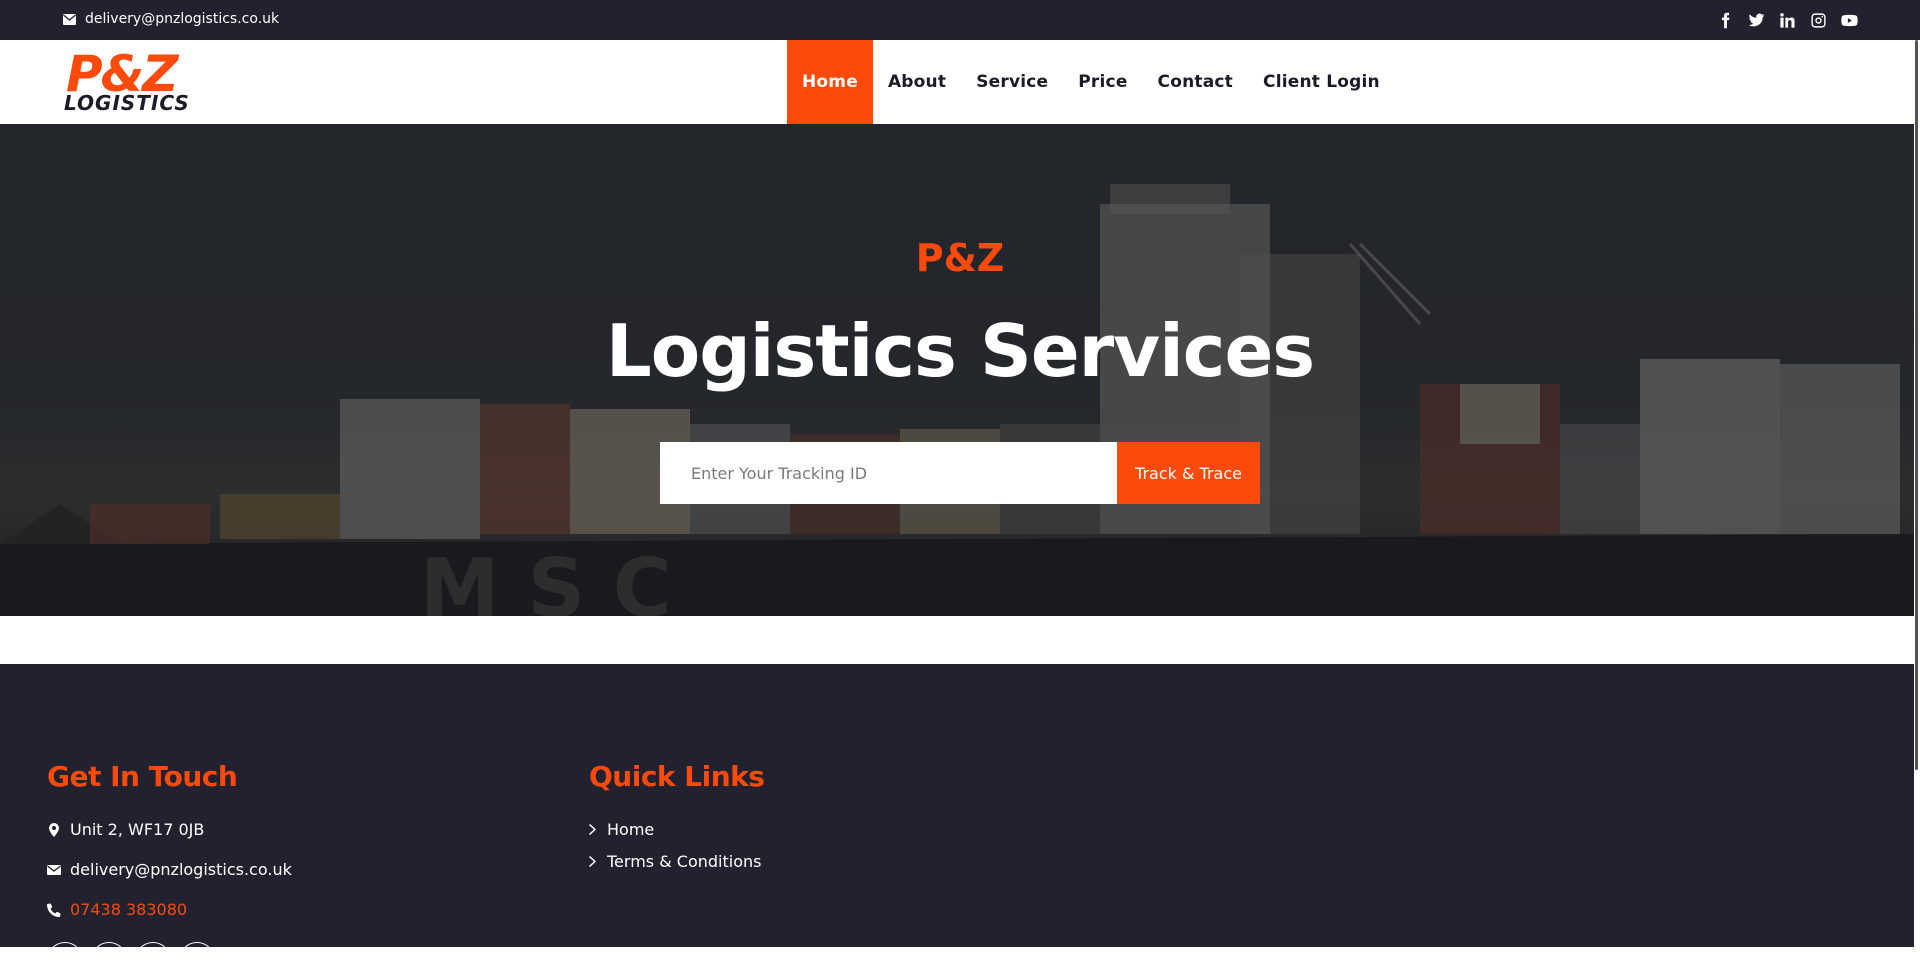 This screenshot has width=1920, height=978. Describe the element at coordinates (631, 829) in the screenshot. I see `quick-link-label: Home` at that location.